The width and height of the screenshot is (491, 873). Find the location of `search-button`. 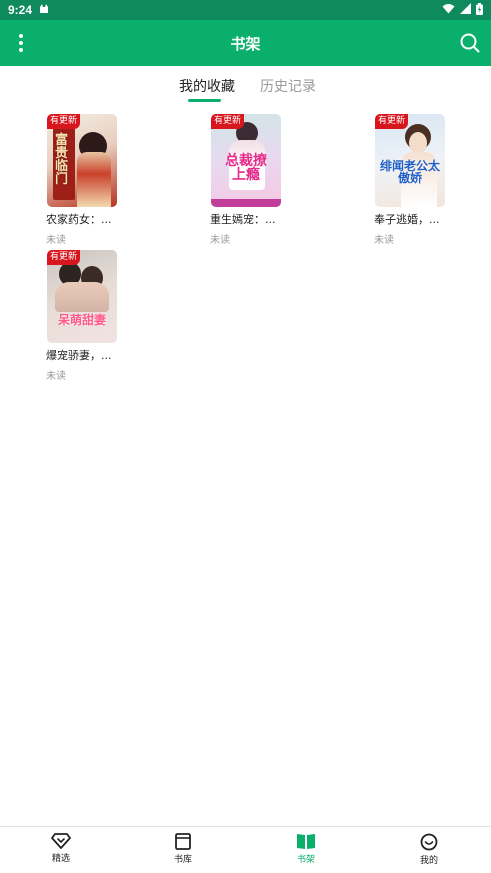

search-button is located at coordinates (470, 43).